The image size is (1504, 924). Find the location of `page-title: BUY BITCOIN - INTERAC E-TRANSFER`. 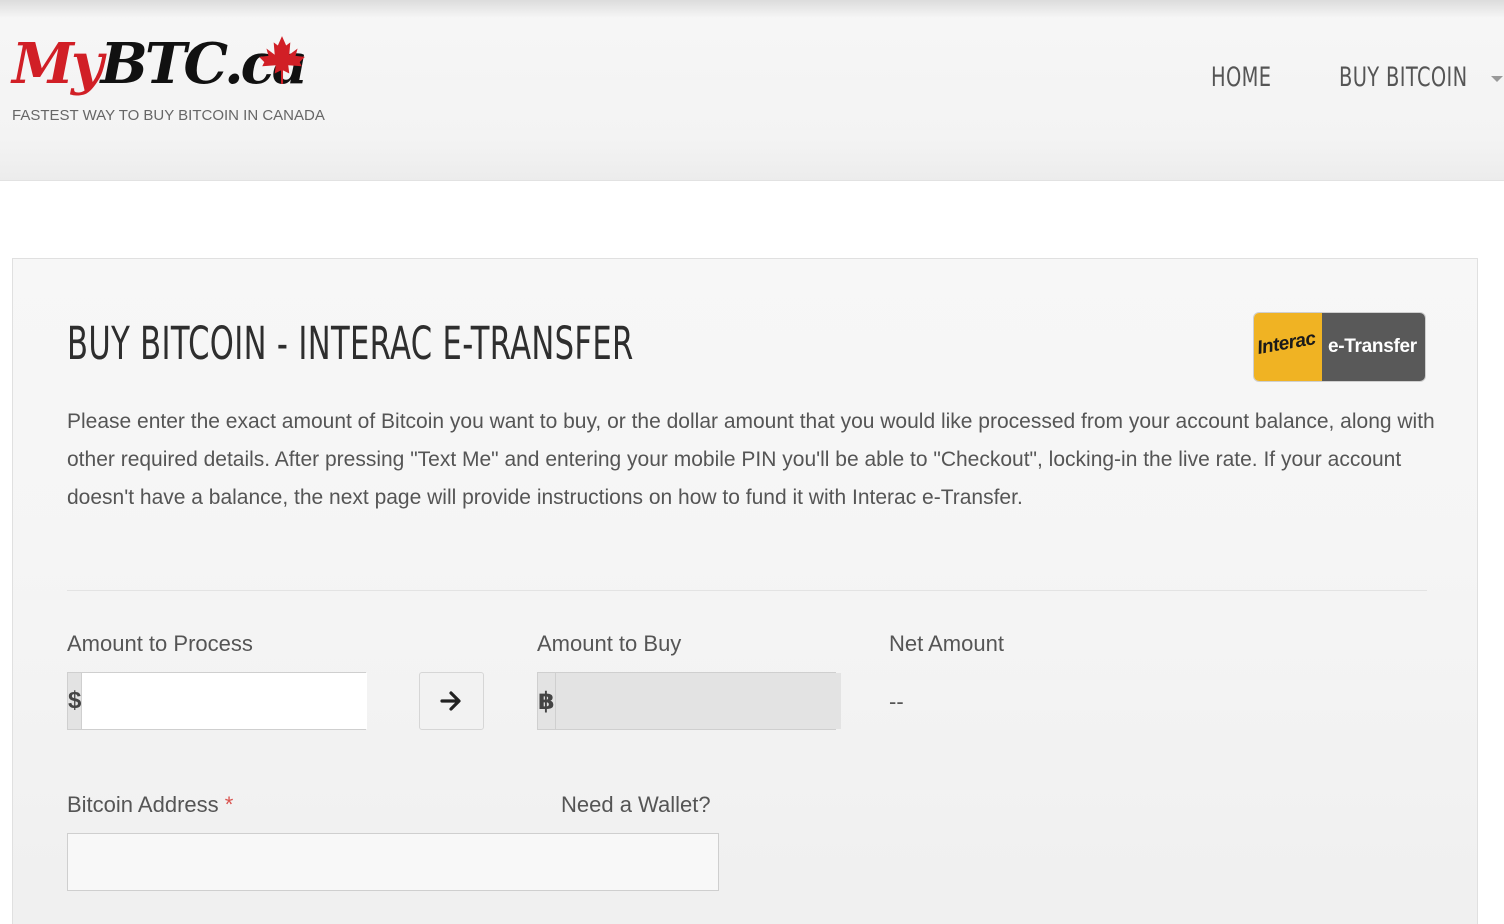

page-title: BUY BITCOIN - INTERAC E-TRANSFER is located at coordinates (350, 343).